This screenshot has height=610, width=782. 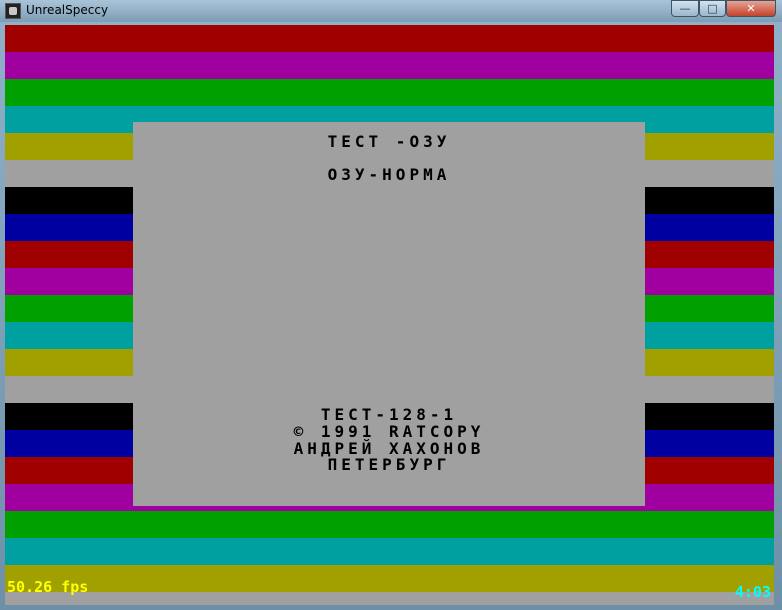 I want to click on clock-display: 4:03, so click(x=752, y=592).